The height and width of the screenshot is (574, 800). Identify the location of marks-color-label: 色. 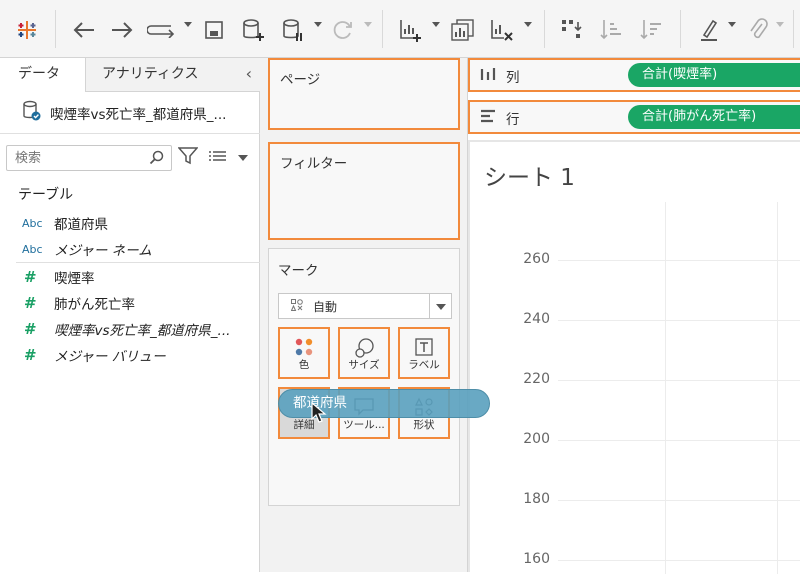
(304, 365).